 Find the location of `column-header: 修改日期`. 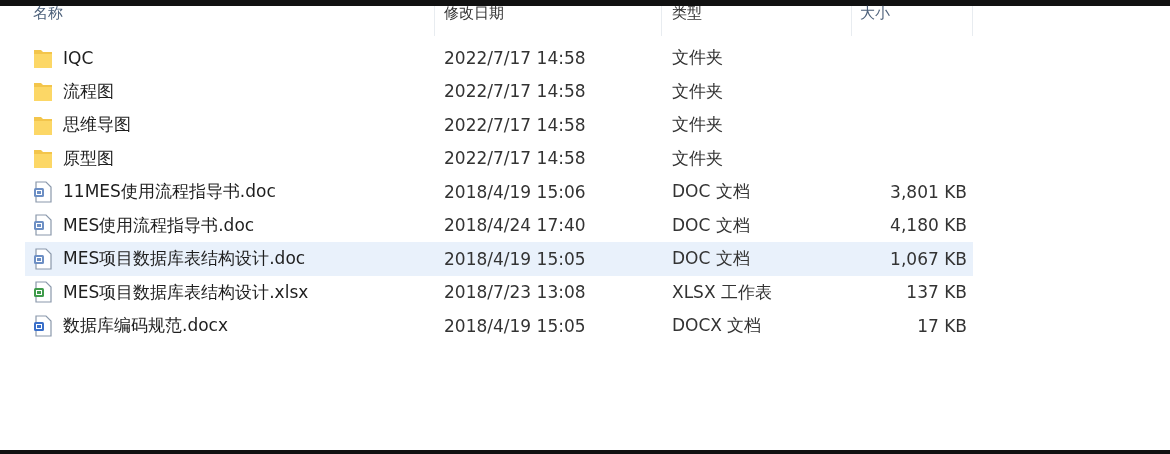

column-header: 修改日期 is located at coordinates (548, 21).